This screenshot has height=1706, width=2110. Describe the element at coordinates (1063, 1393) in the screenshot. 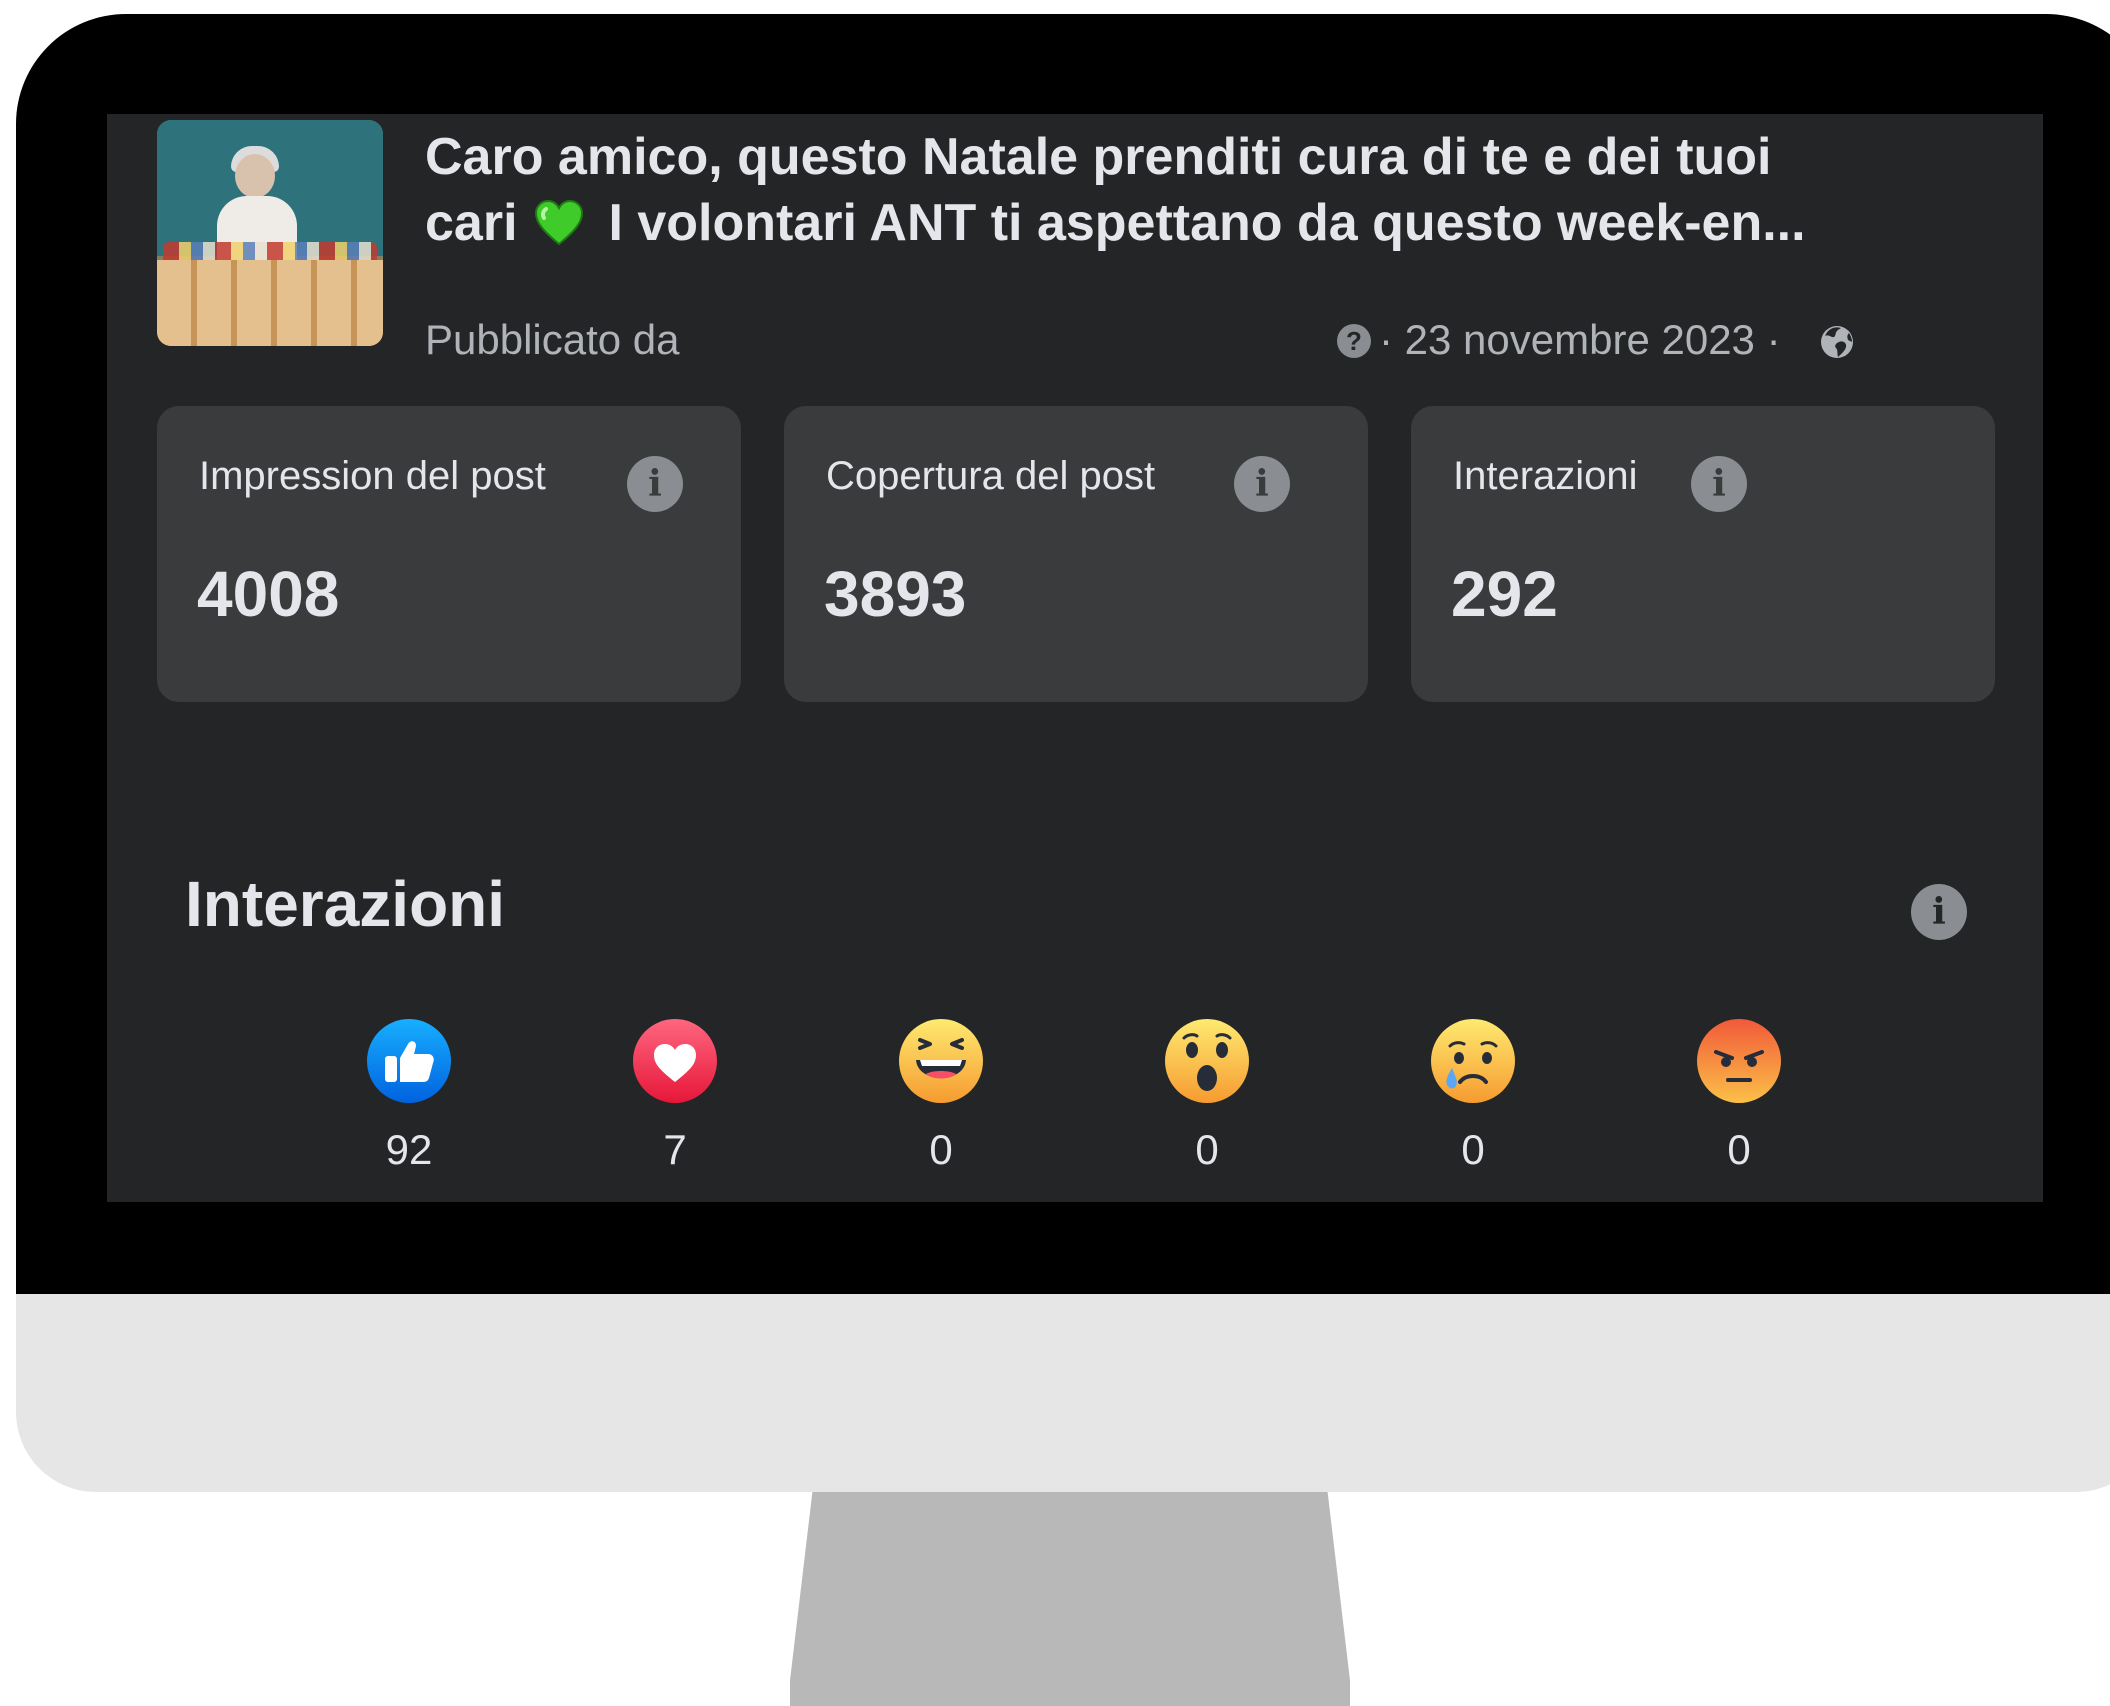

I see `monitor-chin` at that location.